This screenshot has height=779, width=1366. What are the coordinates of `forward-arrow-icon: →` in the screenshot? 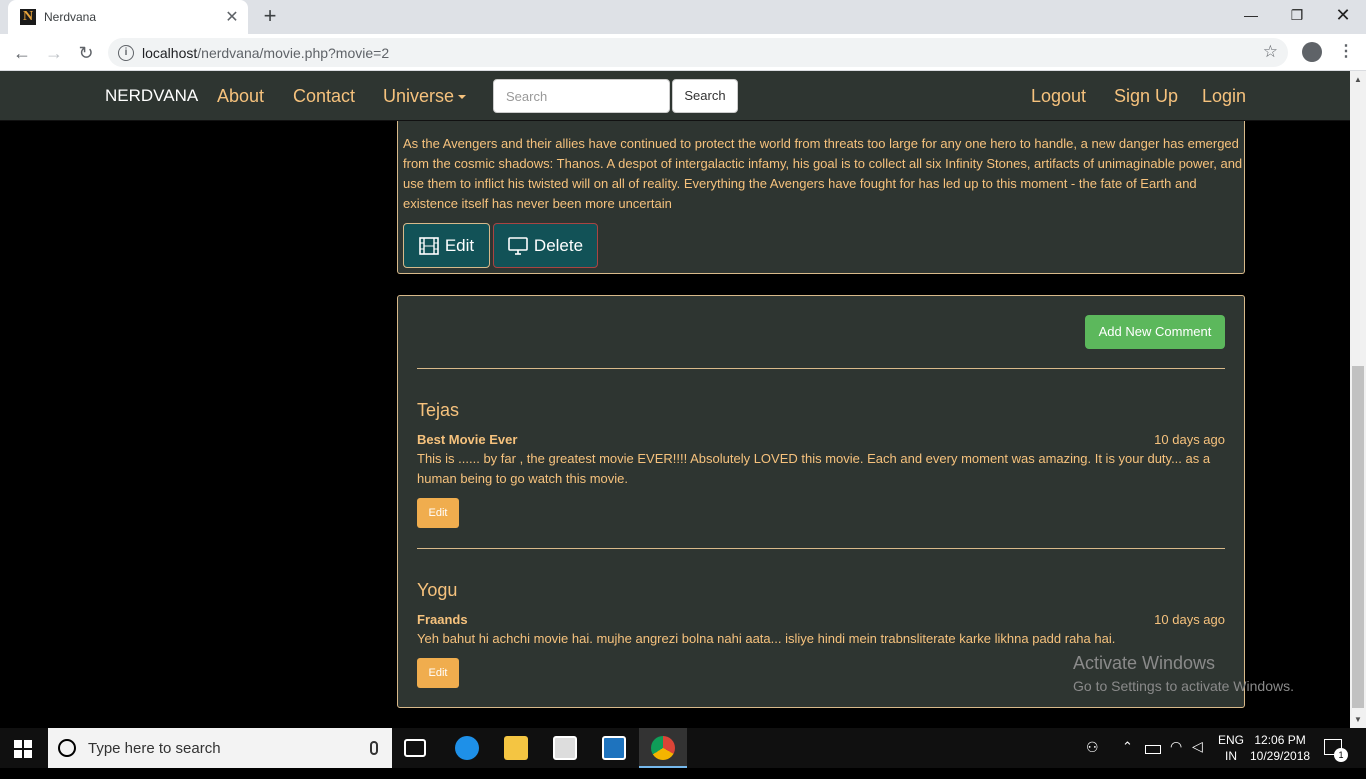 It's located at (54, 53).